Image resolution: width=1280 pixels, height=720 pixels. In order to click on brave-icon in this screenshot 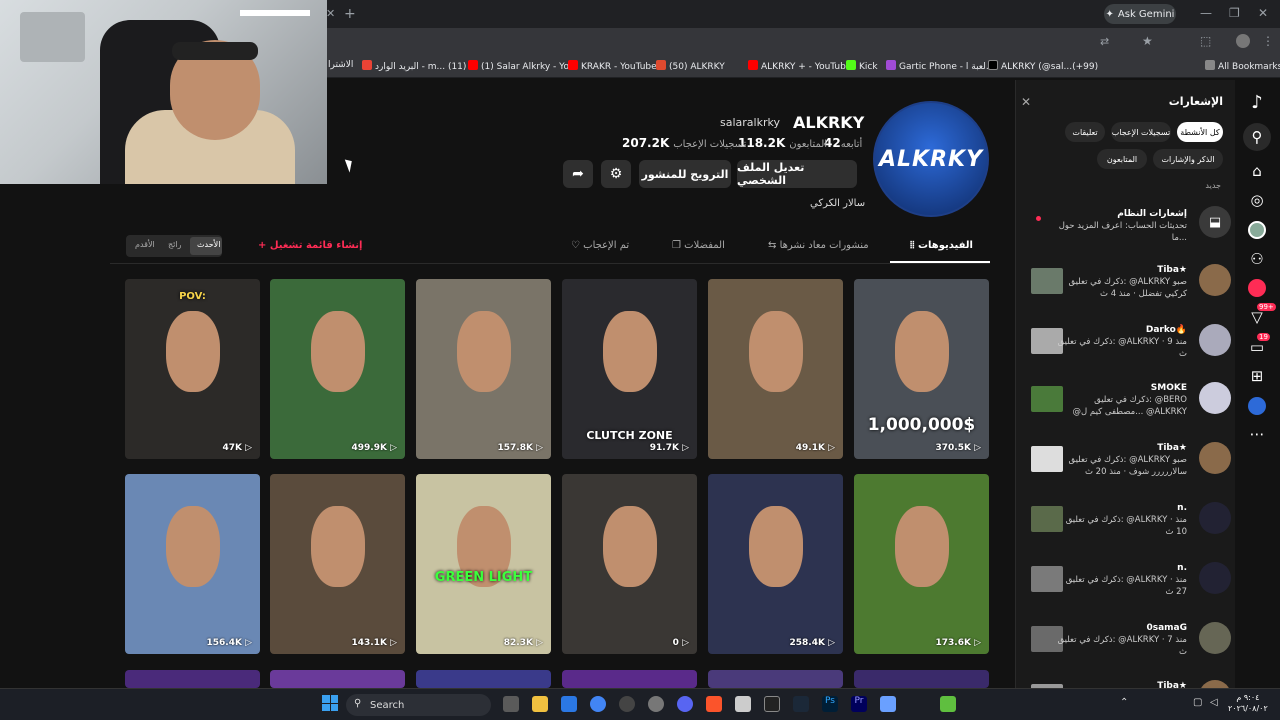, I will do `click(714, 704)`.